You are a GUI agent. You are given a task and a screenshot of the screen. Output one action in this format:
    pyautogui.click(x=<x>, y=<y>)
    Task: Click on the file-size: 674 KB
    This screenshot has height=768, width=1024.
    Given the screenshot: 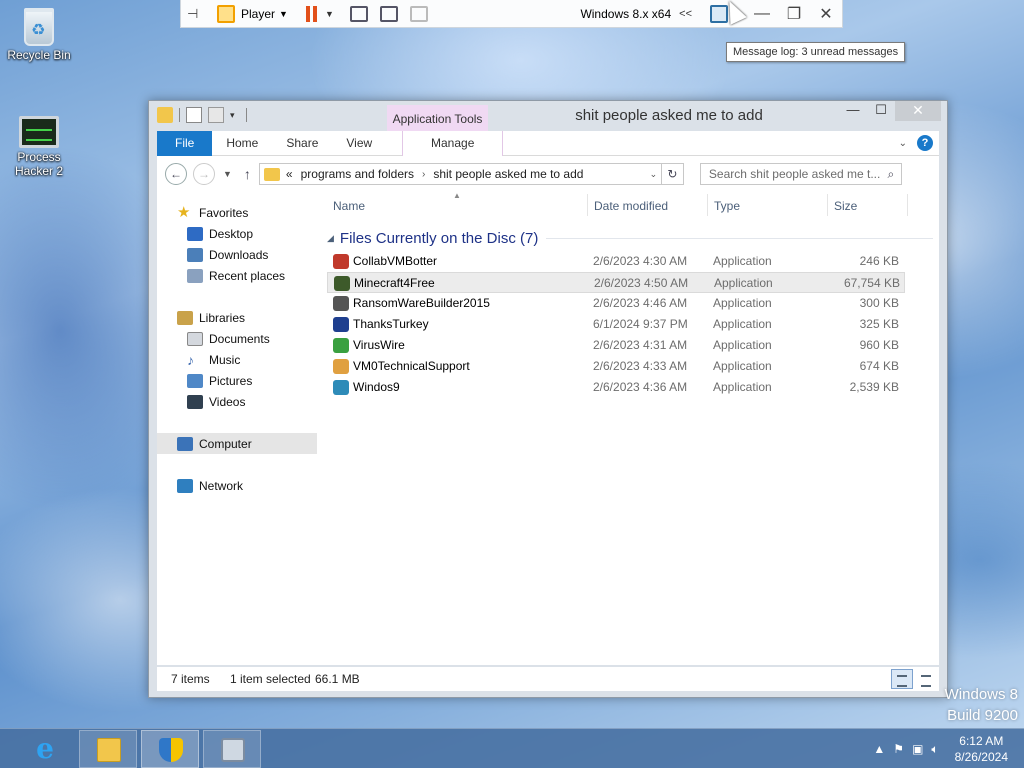 What is the action you would take?
    pyautogui.click(x=879, y=366)
    